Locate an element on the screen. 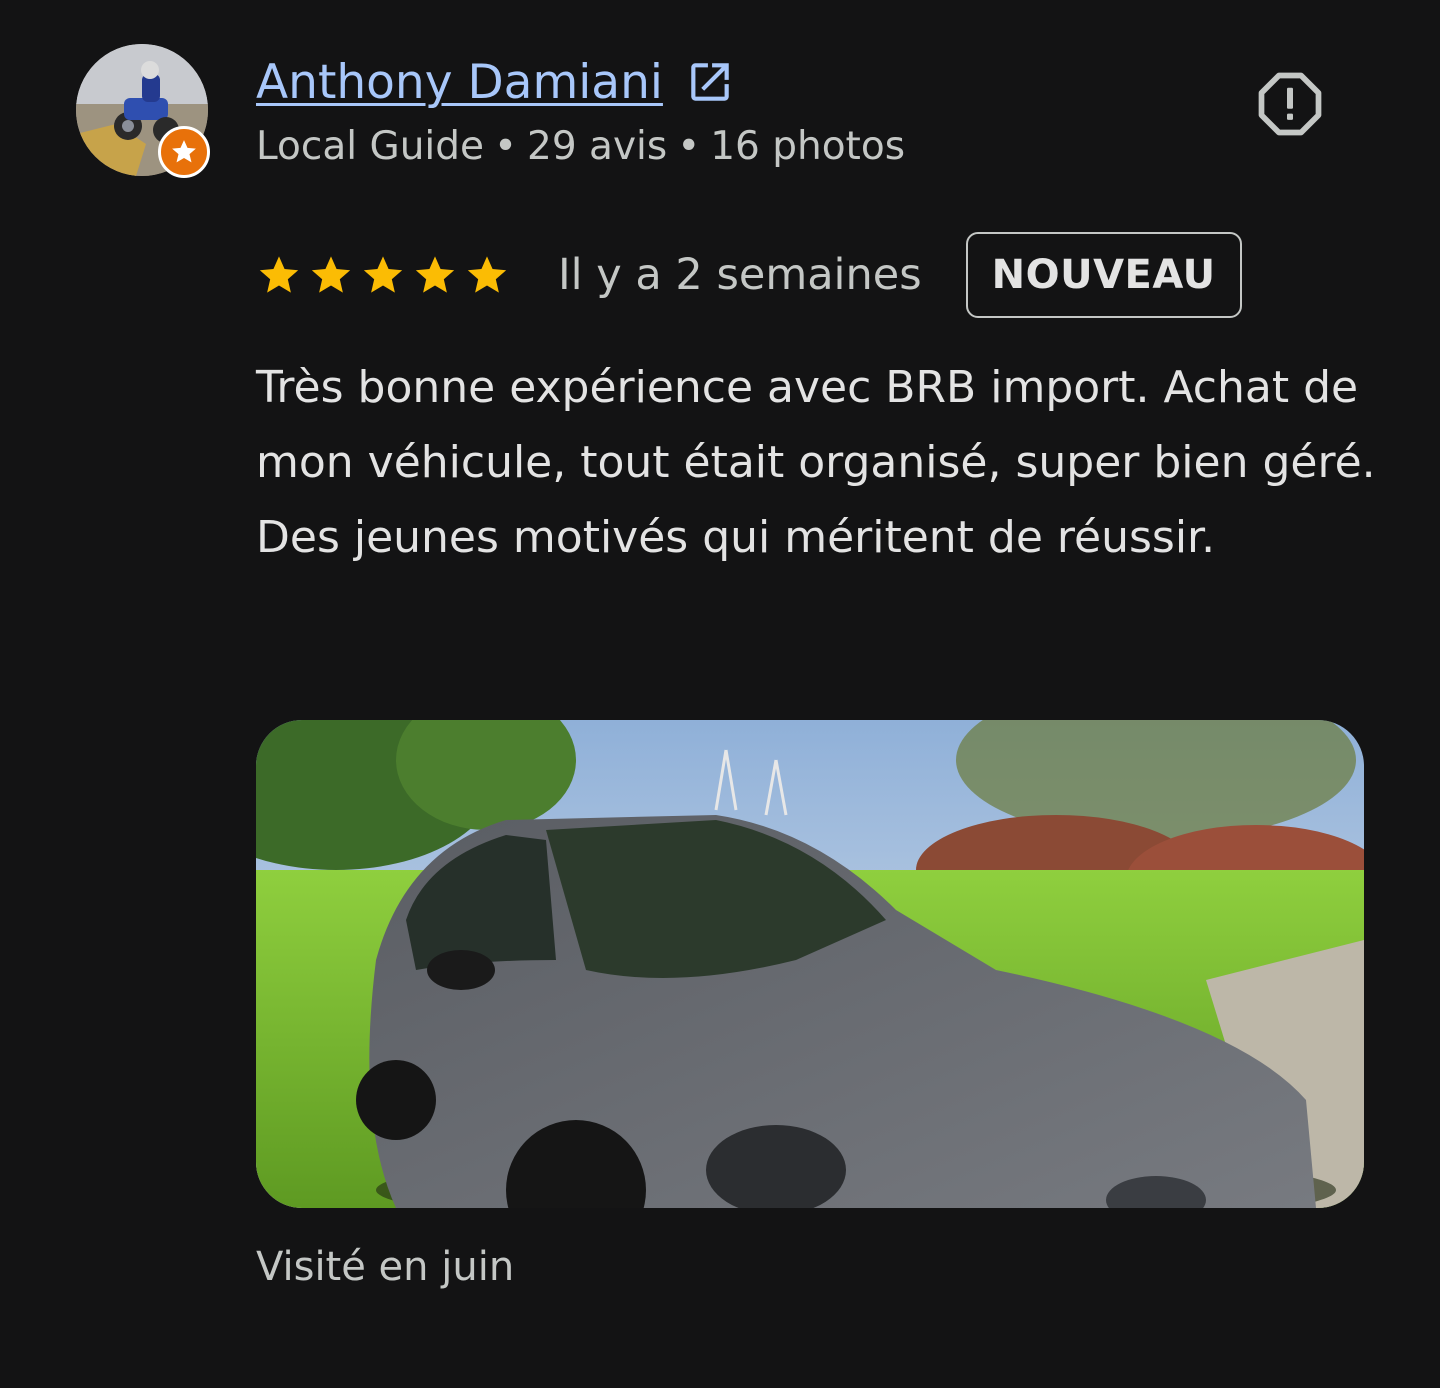 The height and width of the screenshot is (1388, 1440). review-count: 29 avis is located at coordinates (597, 146).